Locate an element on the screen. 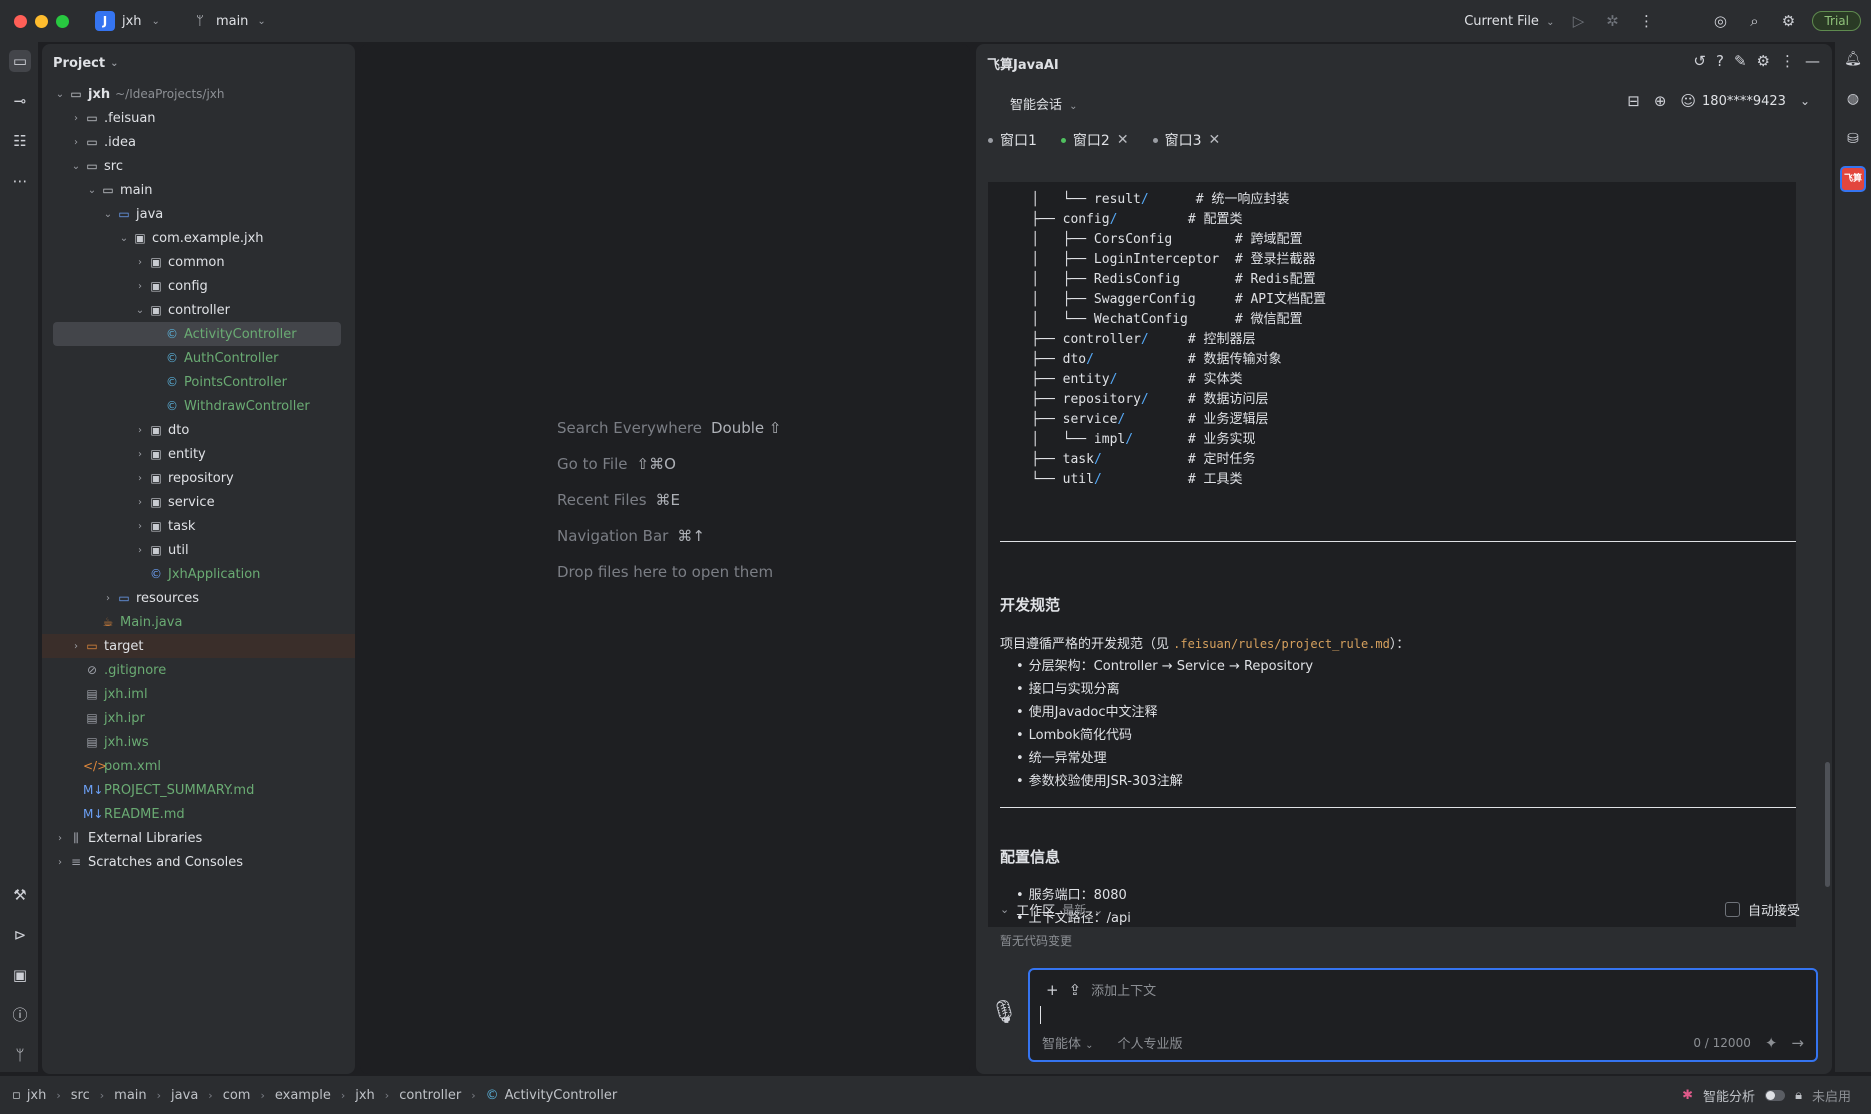  run-icon: ▷ is located at coordinates (1578, 21).